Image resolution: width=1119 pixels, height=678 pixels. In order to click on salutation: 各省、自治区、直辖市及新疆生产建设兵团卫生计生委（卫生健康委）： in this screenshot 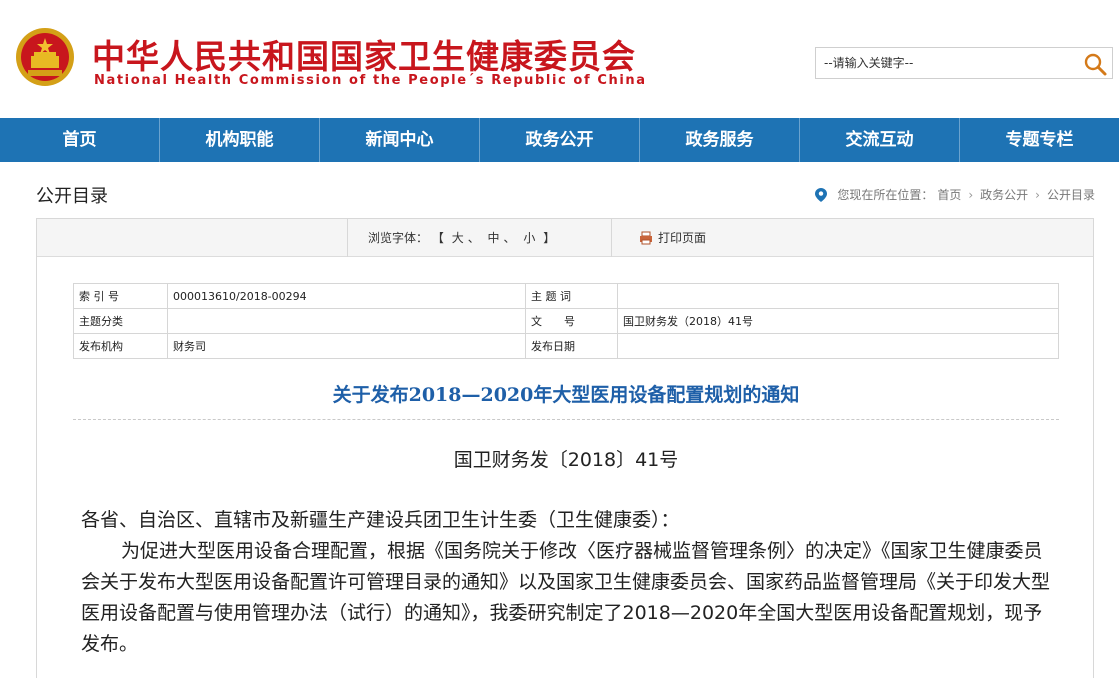, I will do `click(380, 520)`.